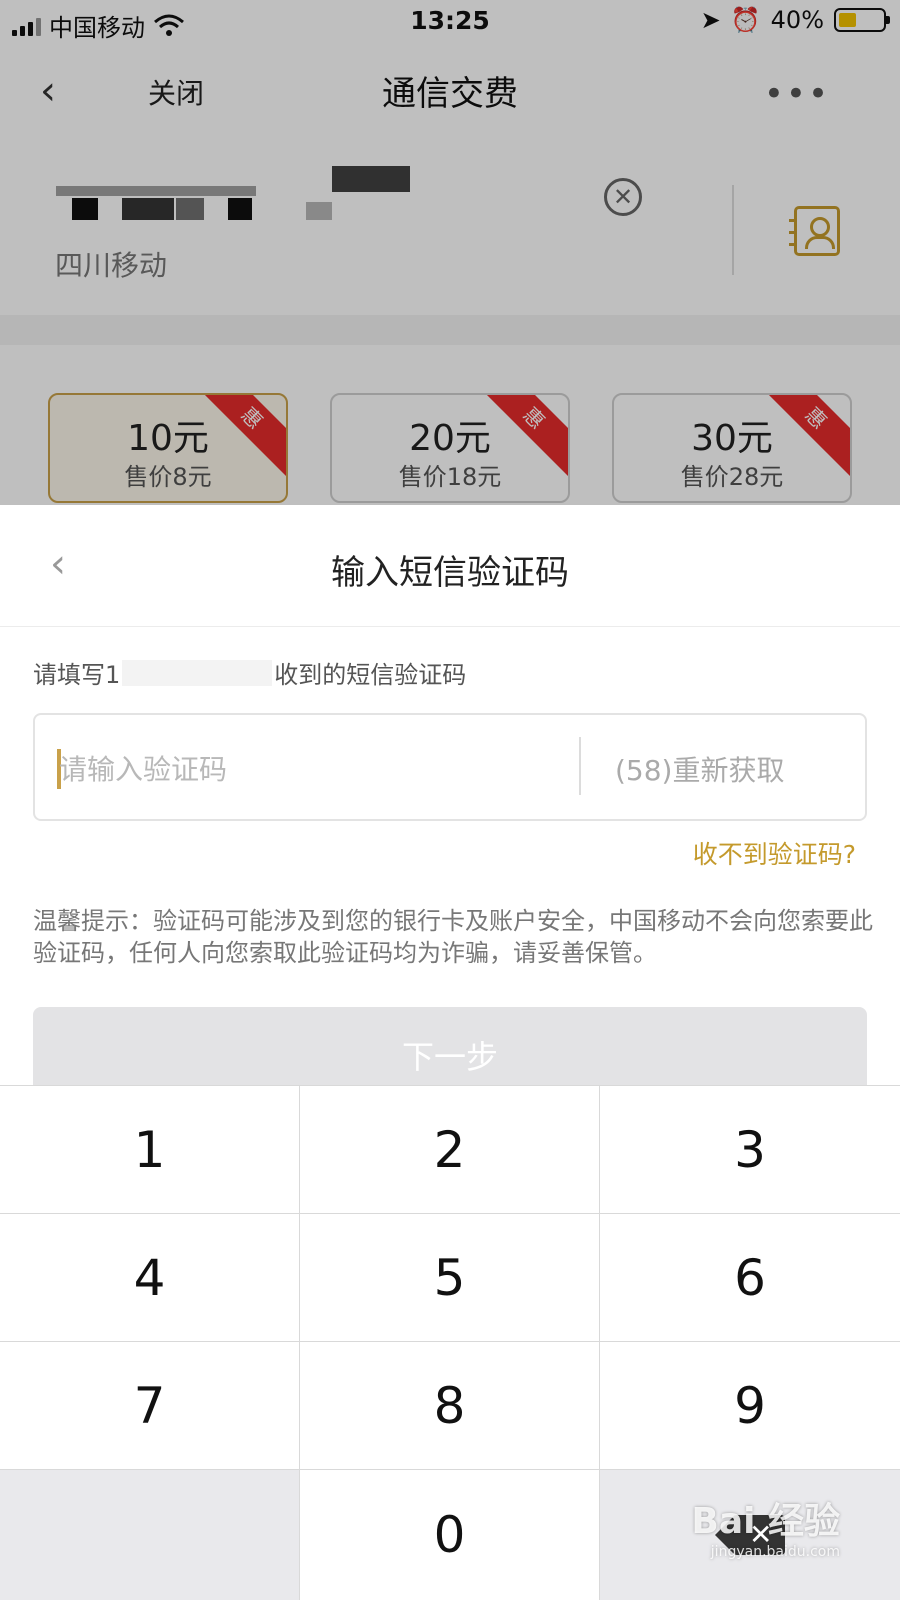 This screenshot has height=1600, width=900. Describe the element at coordinates (774, 853) in the screenshot. I see `cant-receive-code-link: 收不到验证码?` at that location.